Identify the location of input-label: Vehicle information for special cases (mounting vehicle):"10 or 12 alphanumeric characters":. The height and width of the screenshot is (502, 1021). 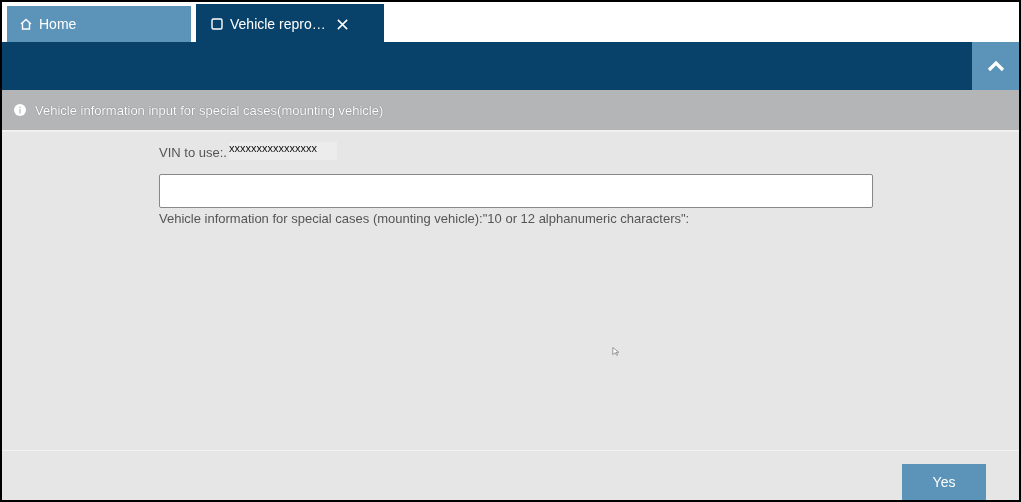
(424, 218).